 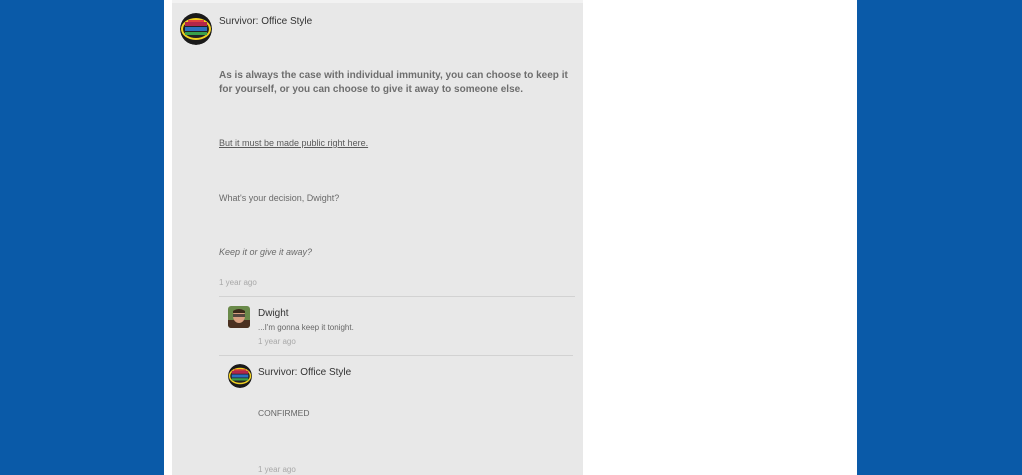 What do you see at coordinates (279, 198) in the screenshot?
I see `post-paragraph-decision: What's your decision, Dwight?` at bounding box center [279, 198].